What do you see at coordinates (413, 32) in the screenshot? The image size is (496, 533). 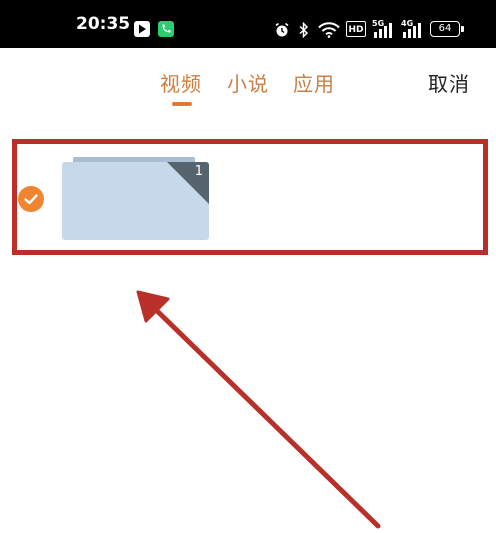 I see `signal-4g-icon` at bounding box center [413, 32].